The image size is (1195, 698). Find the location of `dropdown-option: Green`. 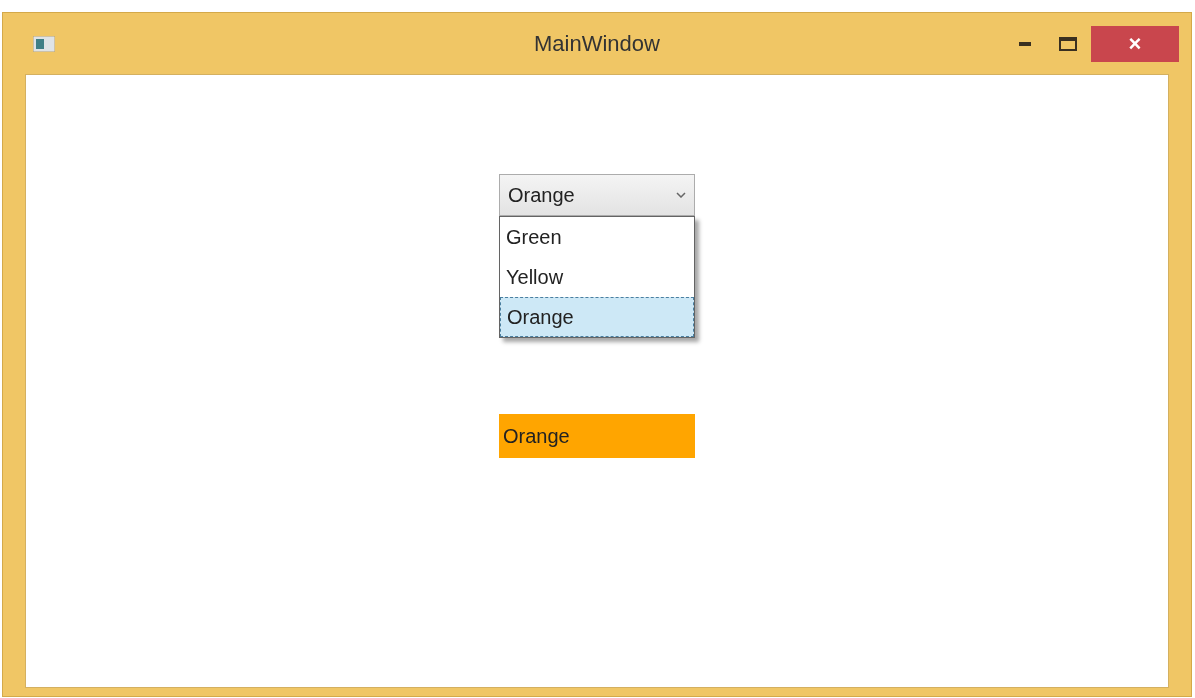

dropdown-option: Green is located at coordinates (597, 237).